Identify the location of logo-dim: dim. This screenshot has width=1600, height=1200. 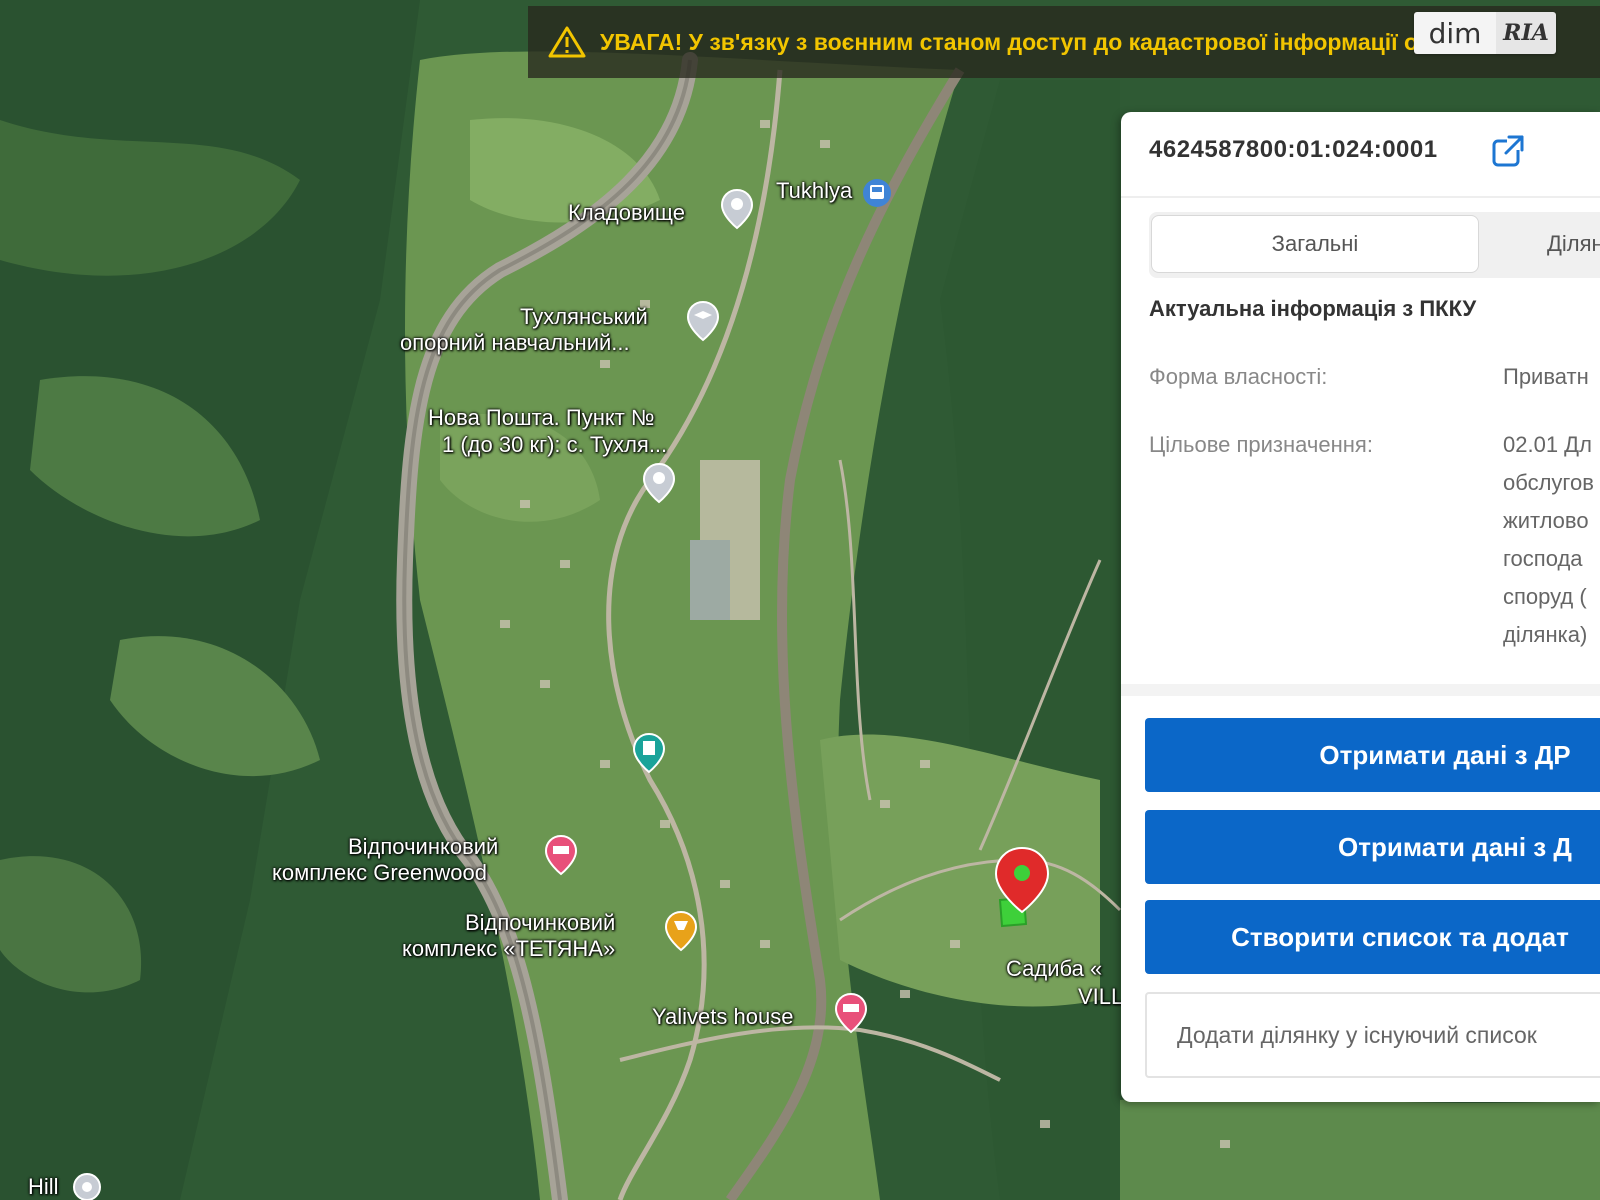
(1455, 33).